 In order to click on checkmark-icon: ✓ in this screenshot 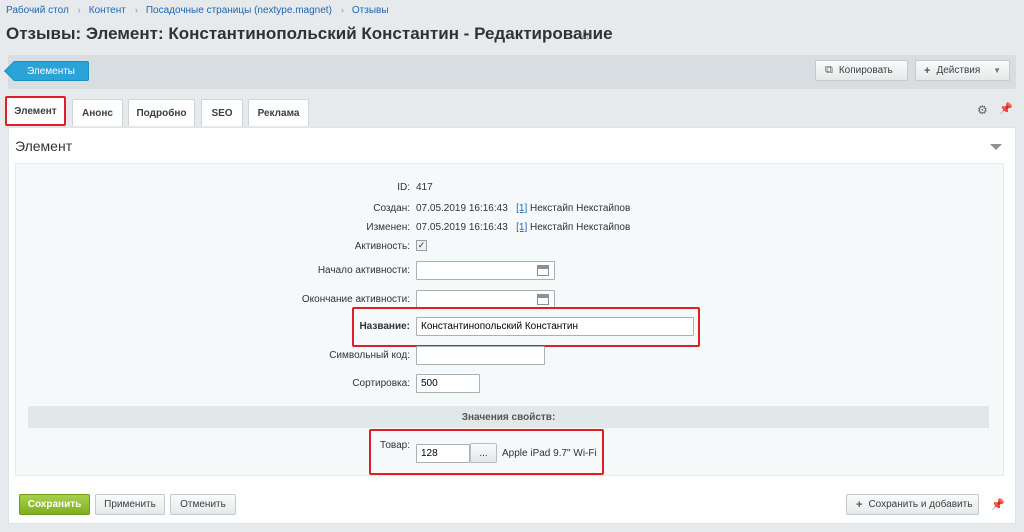, I will do `click(421, 245)`.